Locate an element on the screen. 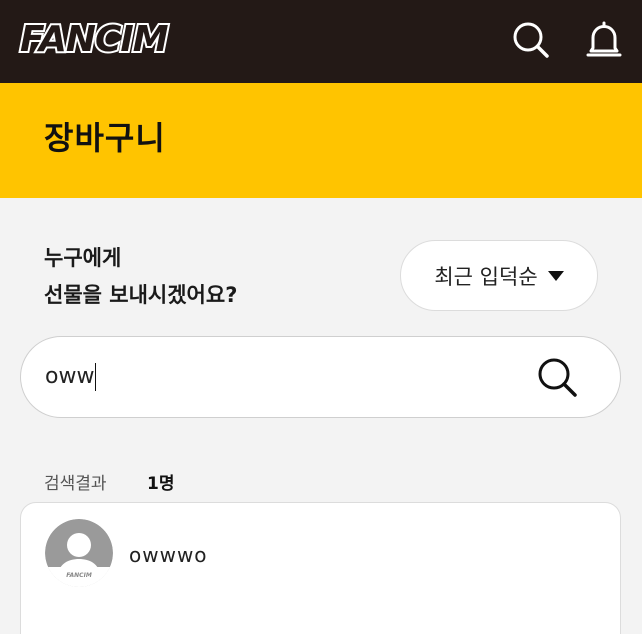  search-input-value: oww is located at coordinates (70, 376).